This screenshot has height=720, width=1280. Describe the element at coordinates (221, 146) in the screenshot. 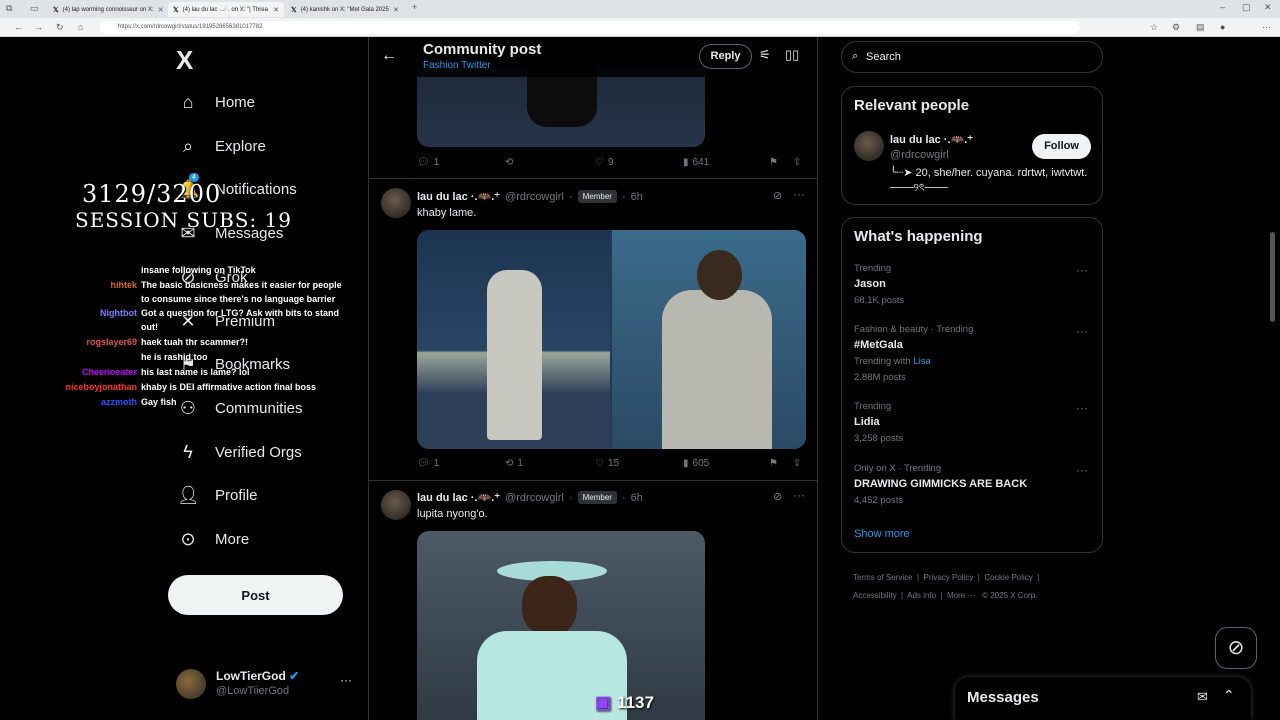

I see `nav-explore: ⌕ Explore` at that location.